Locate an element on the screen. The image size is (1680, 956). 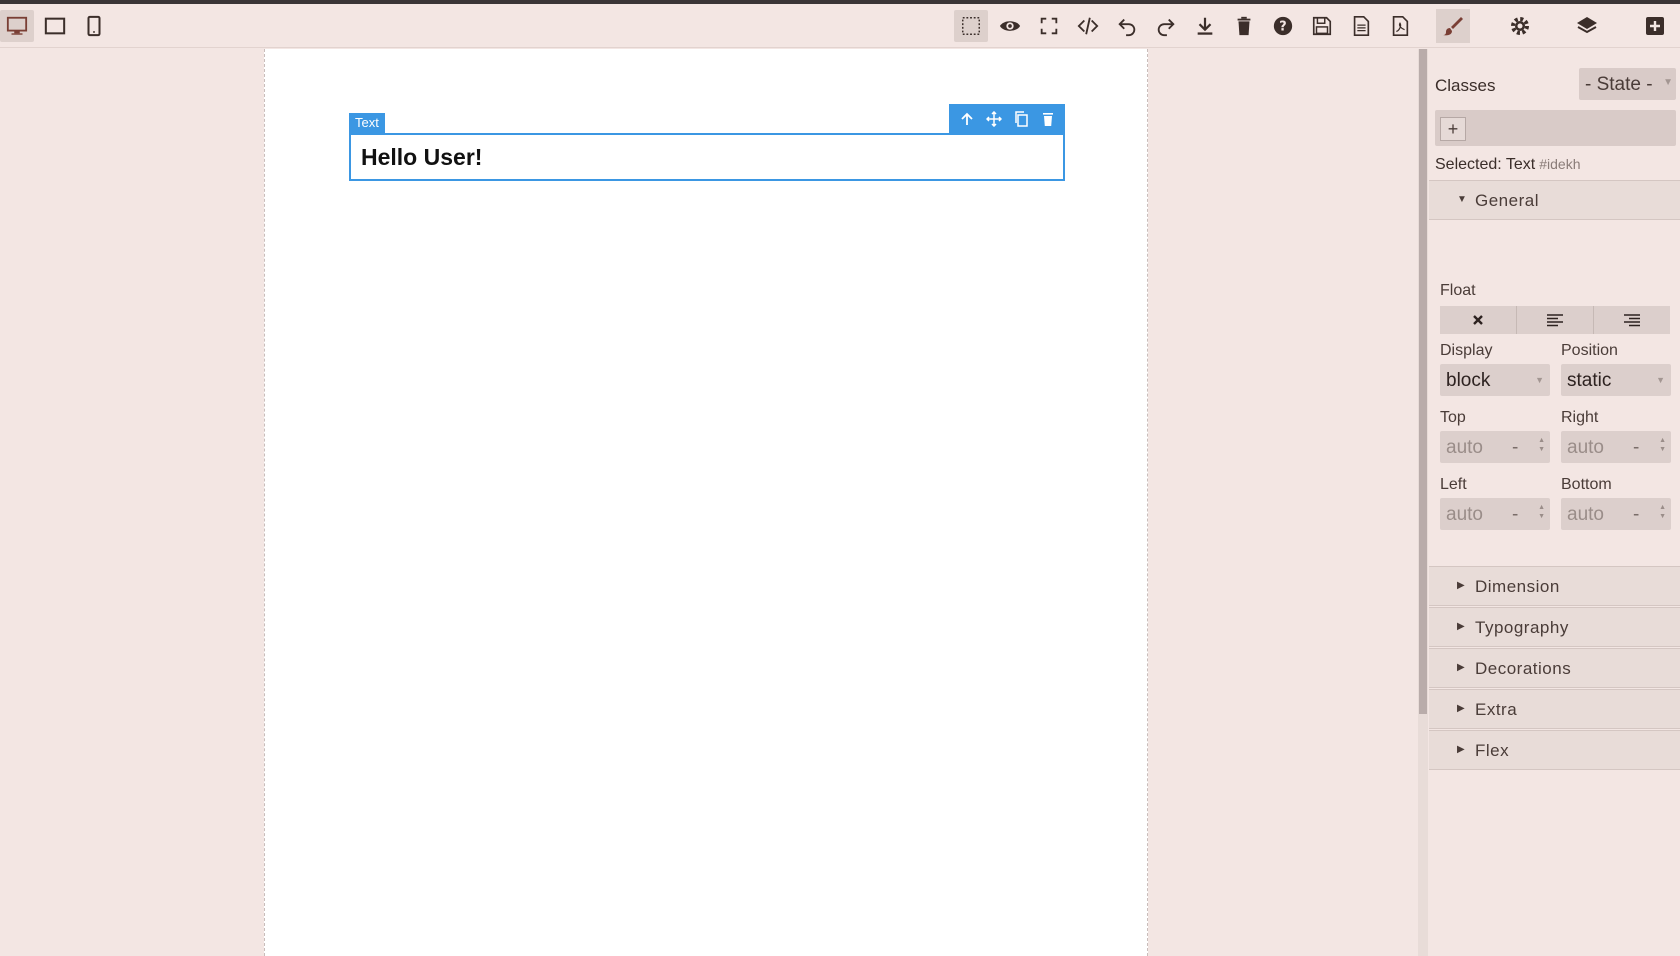
undo-icon is located at coordinates (1127, 27).